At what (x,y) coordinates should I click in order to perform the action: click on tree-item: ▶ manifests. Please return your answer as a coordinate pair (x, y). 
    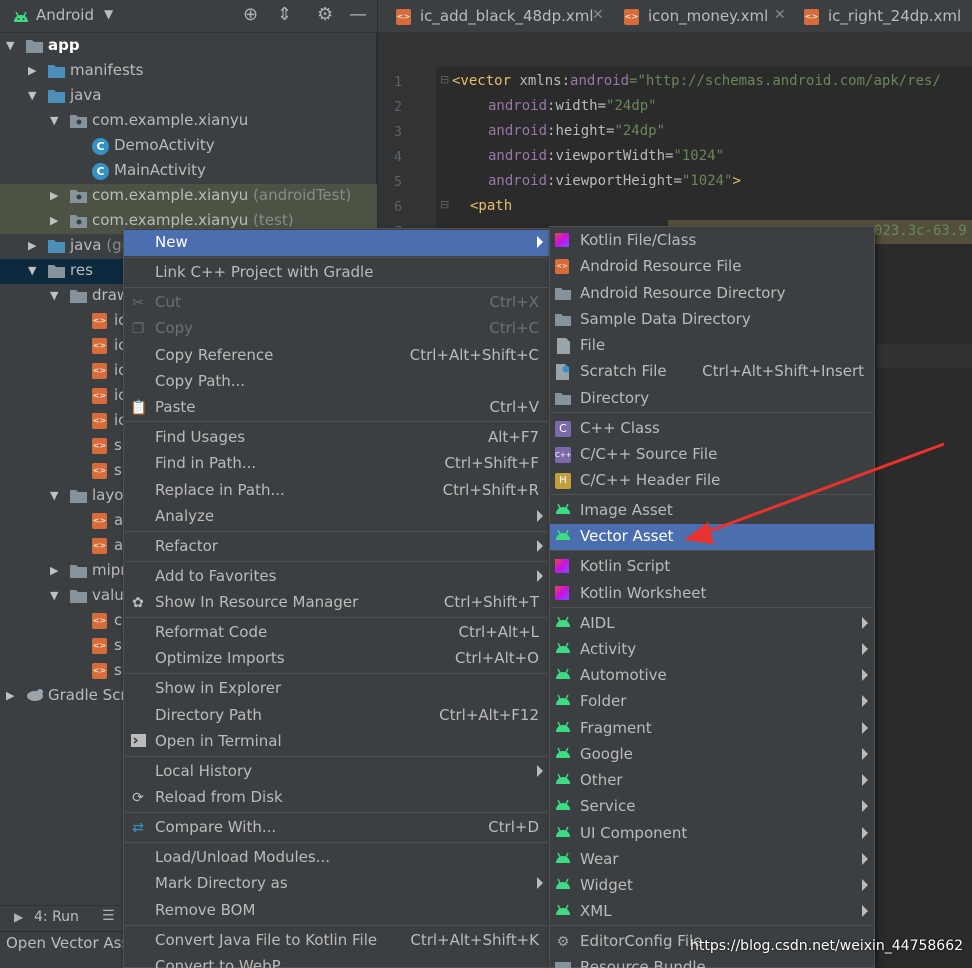
    Looking at the image, I should click on (188, 71).